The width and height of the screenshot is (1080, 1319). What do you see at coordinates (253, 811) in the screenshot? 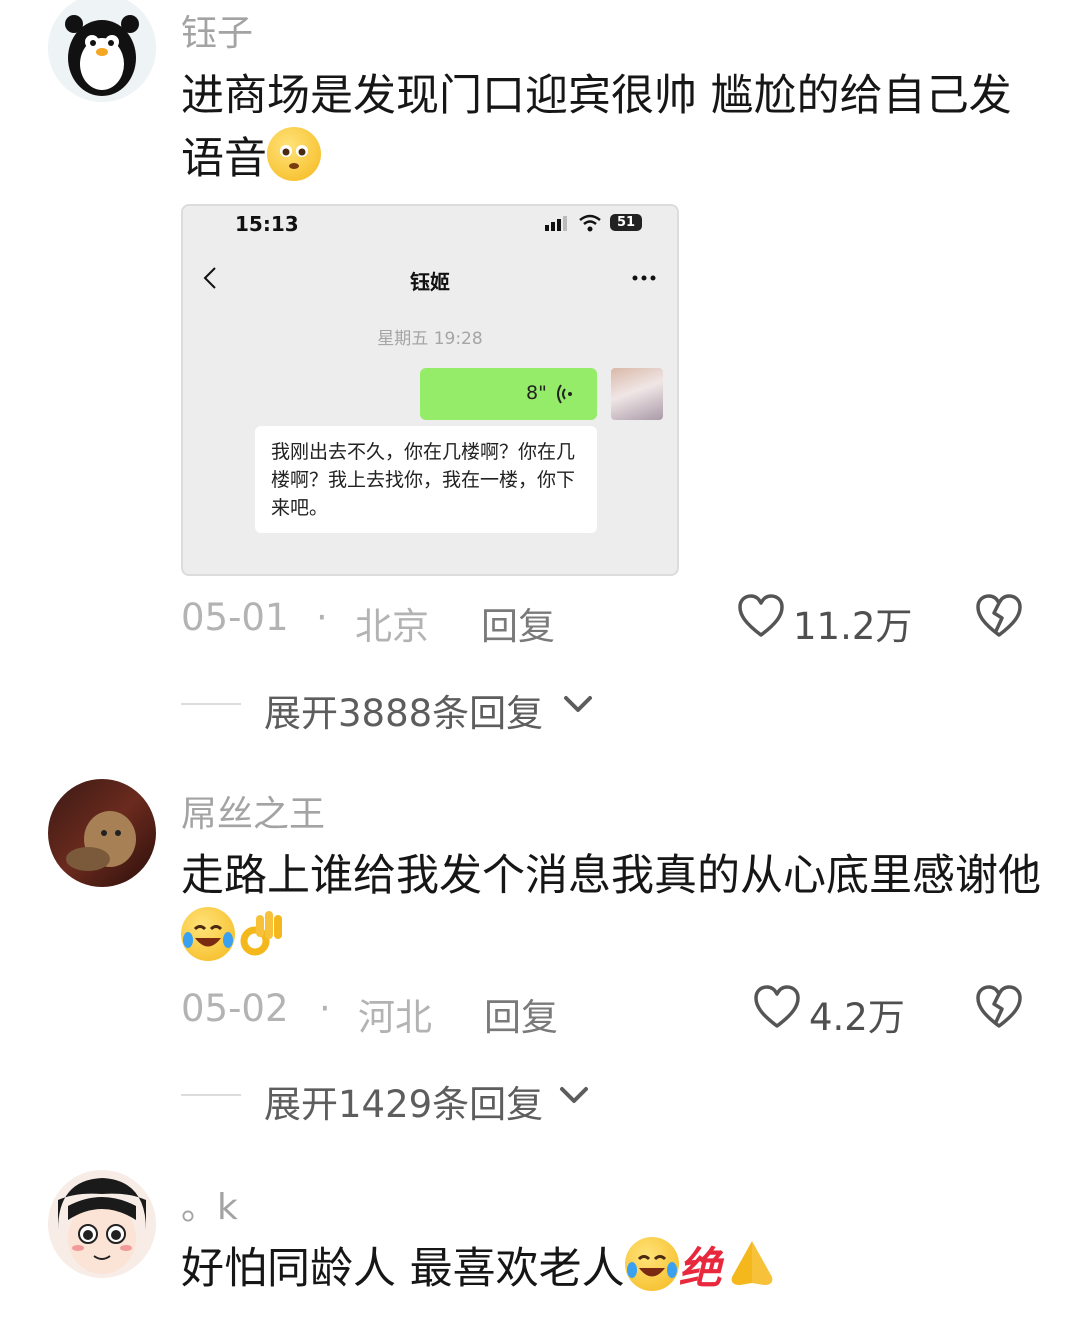
I see `comment-username: 屌丝之王` at bounding box center [253, 811].